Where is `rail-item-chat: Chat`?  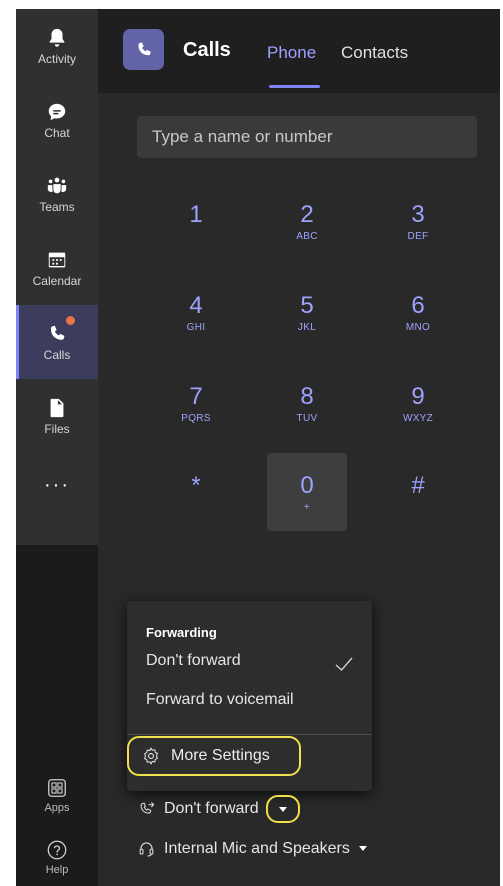
rail-item-chat: Chat is located at coordinates (57, 120).